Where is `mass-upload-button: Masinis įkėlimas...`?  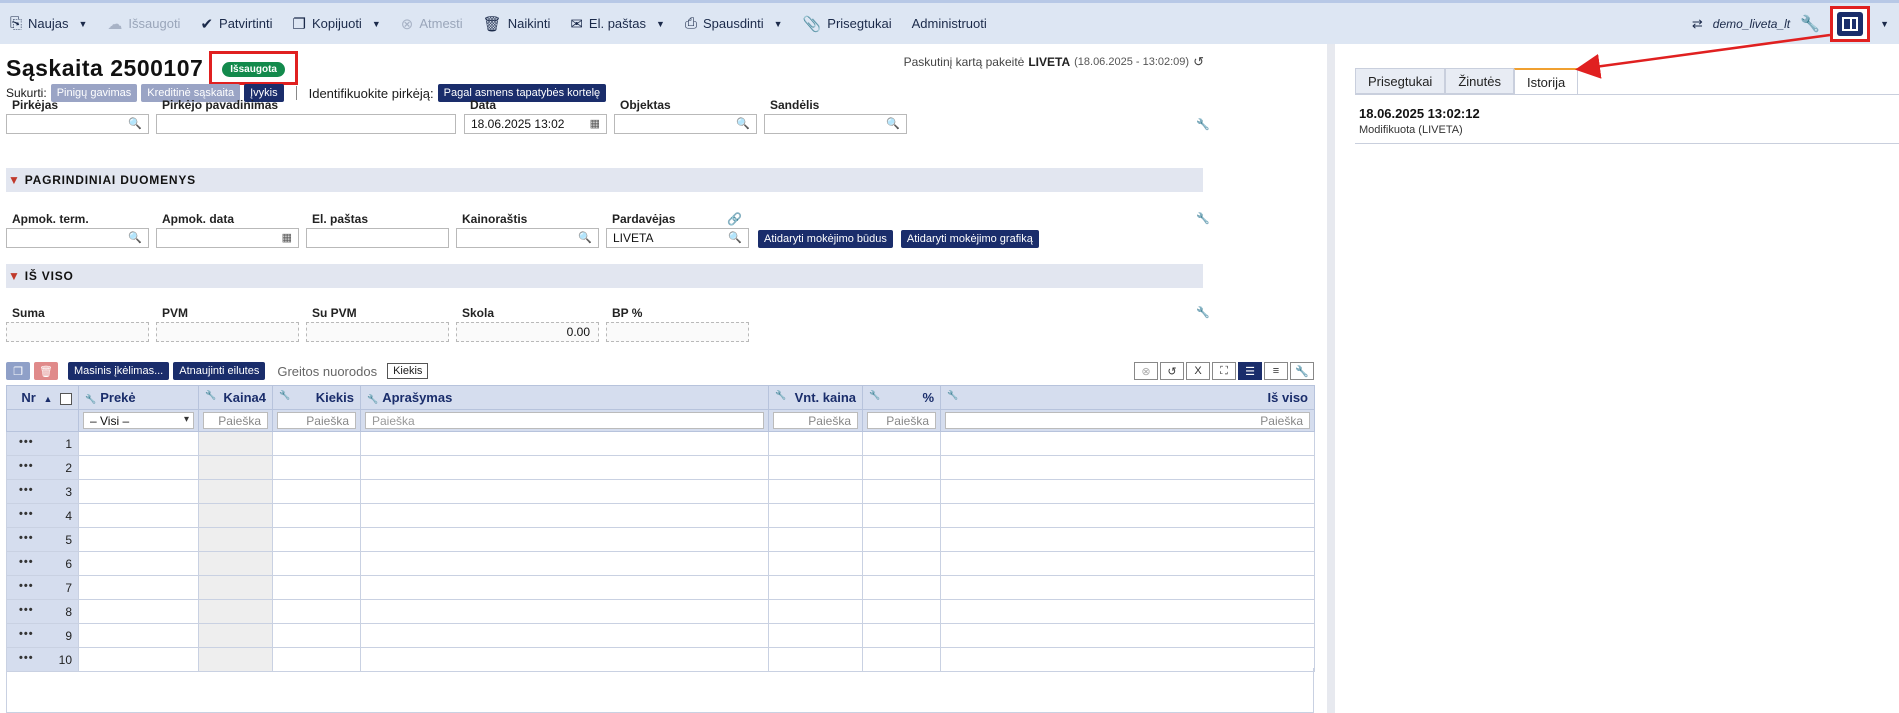
mass-upload-button: Masinis įkėlimas... is located at coordinates (119, 371).